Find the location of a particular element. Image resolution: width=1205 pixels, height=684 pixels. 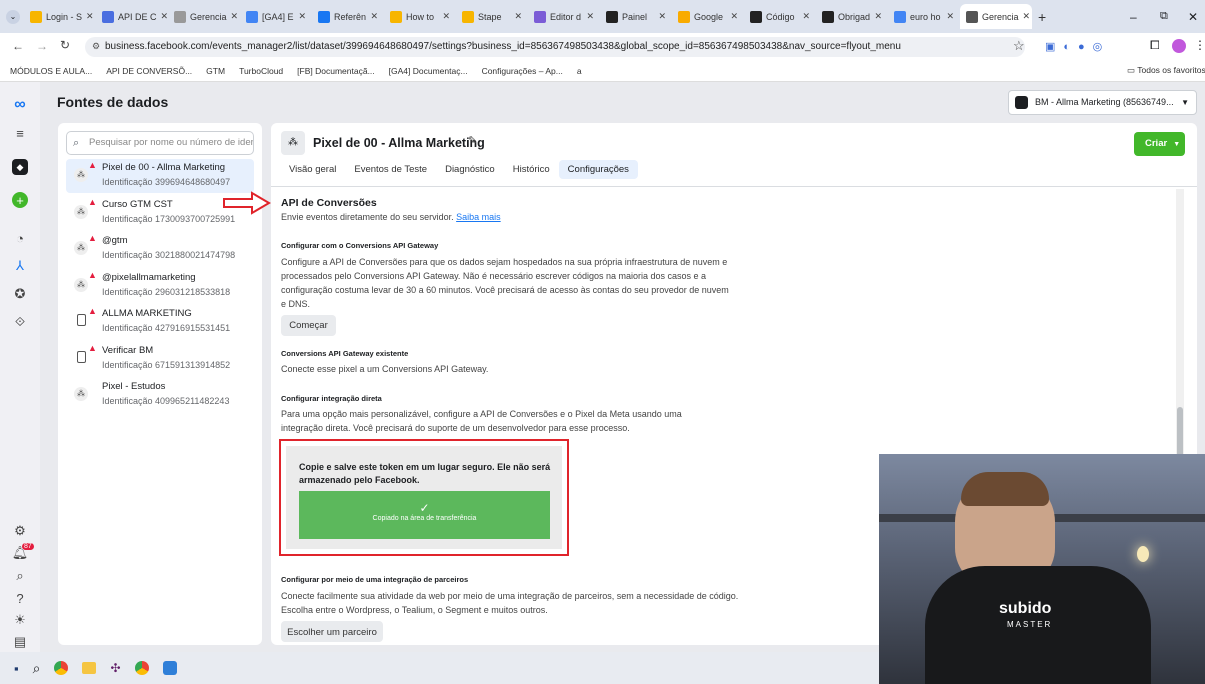

photos-icon is located at coordinates (169, 668).